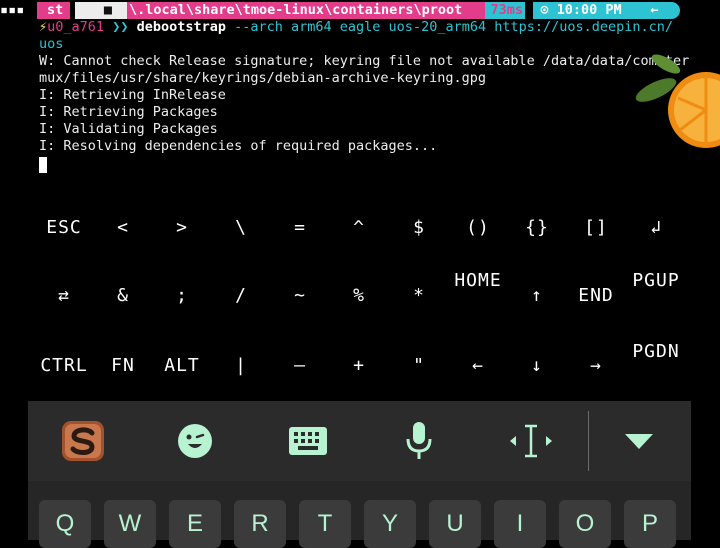 The height and width of the screenshot is (548, 720). I want to click on key-alt: ALT, so click(182, 366).